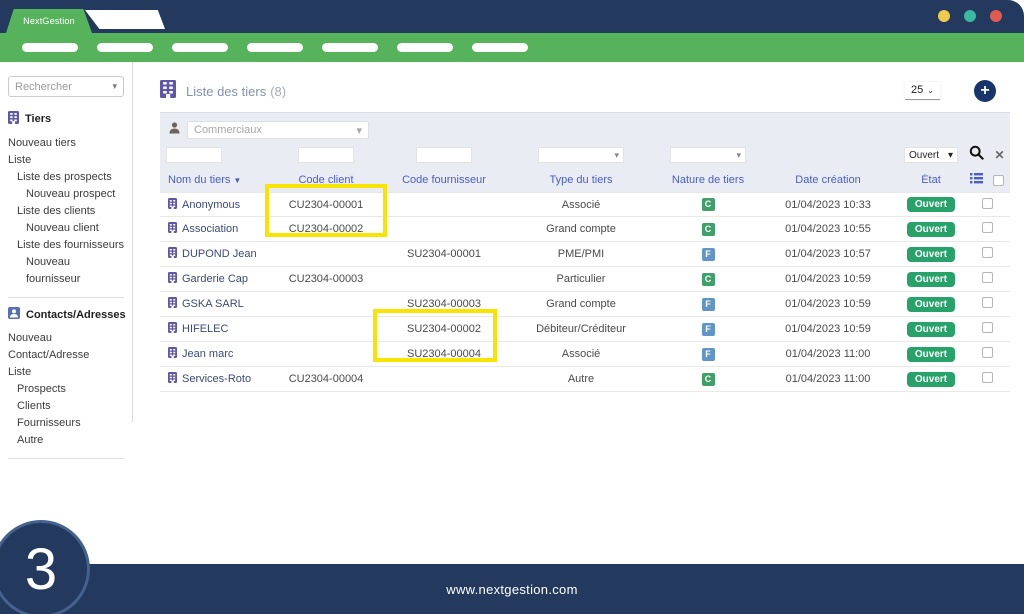 The width and height of the screenshot is (1024, 614). I want to click on sidebar-item-nouveau-contact-adresse: Nouveau Contact/Adresse, so click(66, 347).